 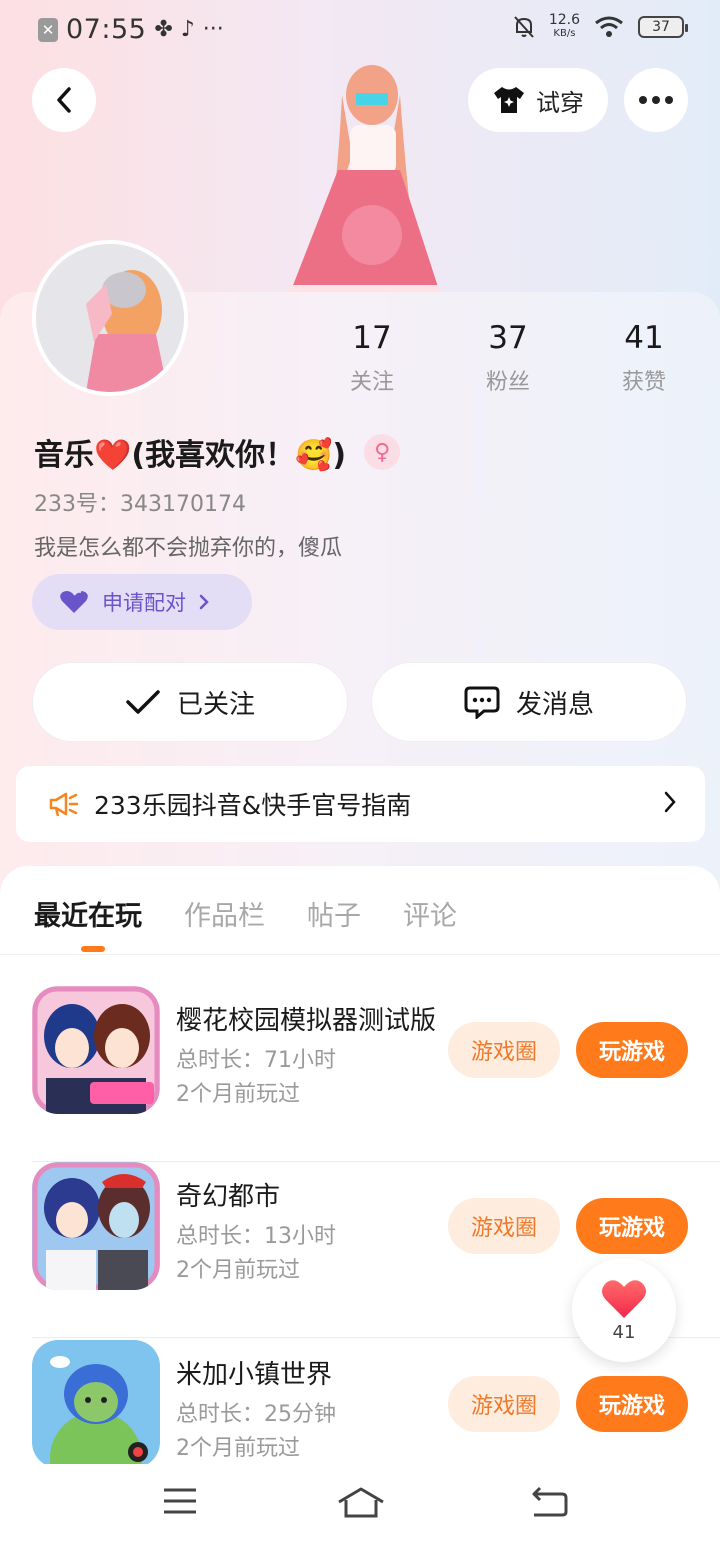 What do you see at coordinates (482, 702) in the screenshot?
I see `chat-bubble-icon` at bounding box center [482, 702].